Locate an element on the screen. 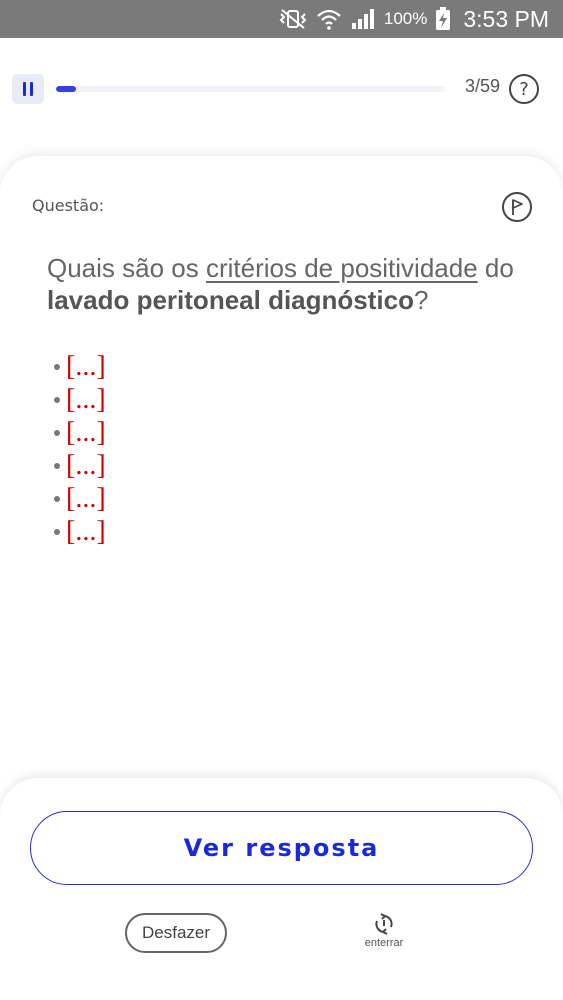 The width and height of the screenshot is (563, 1000). battery-percent: 100% is located at coordinates (405, 18).